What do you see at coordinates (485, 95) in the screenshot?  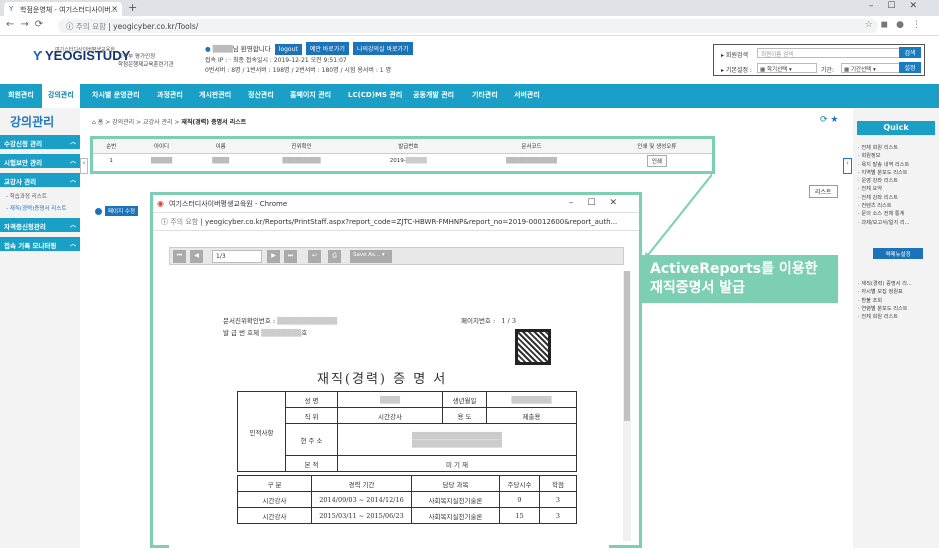 I see `menu-etc: 기타관리` at bounding box center [485, 95].